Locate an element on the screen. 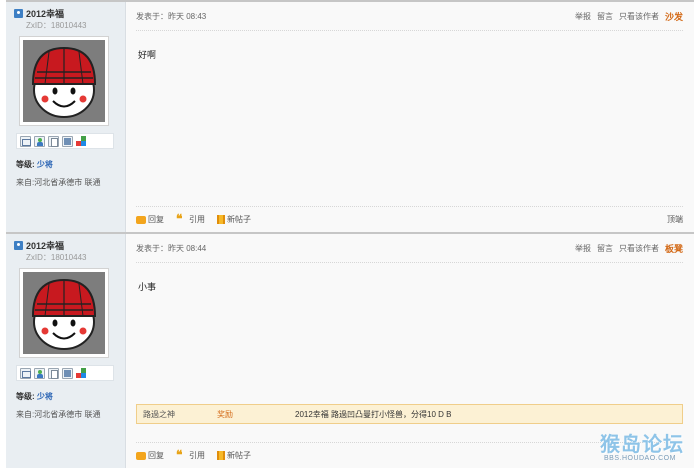  post-time: 发表于：昨天 08:43 is located at coordinates (171, 16).